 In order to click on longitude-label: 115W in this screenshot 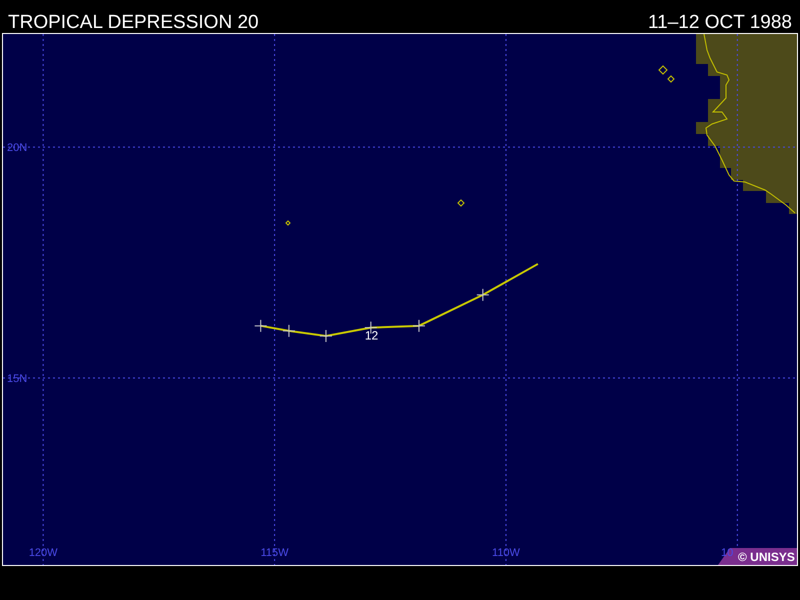, I will do `click(274, 553)`.